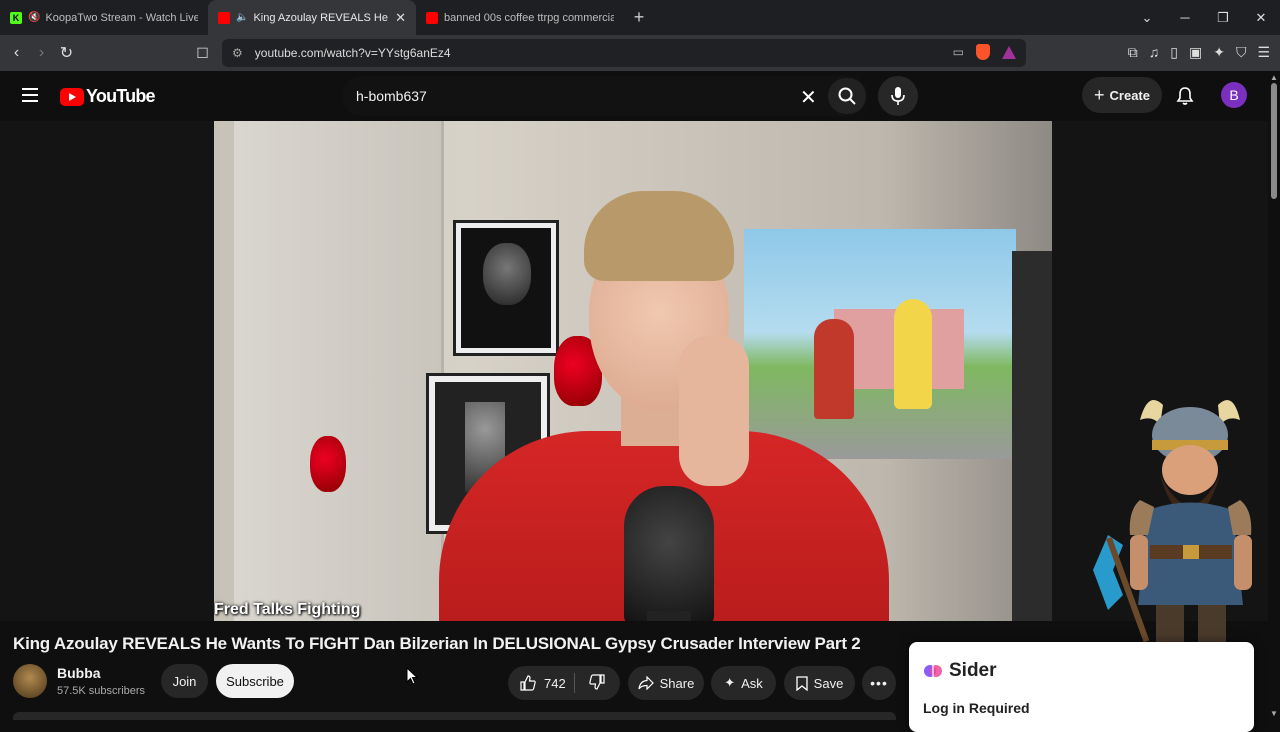 This screenshot has height=732, width=1280. Describe the element at coordinates (41, 53) in the screenshot. I see `forward-button: ›` at that location.